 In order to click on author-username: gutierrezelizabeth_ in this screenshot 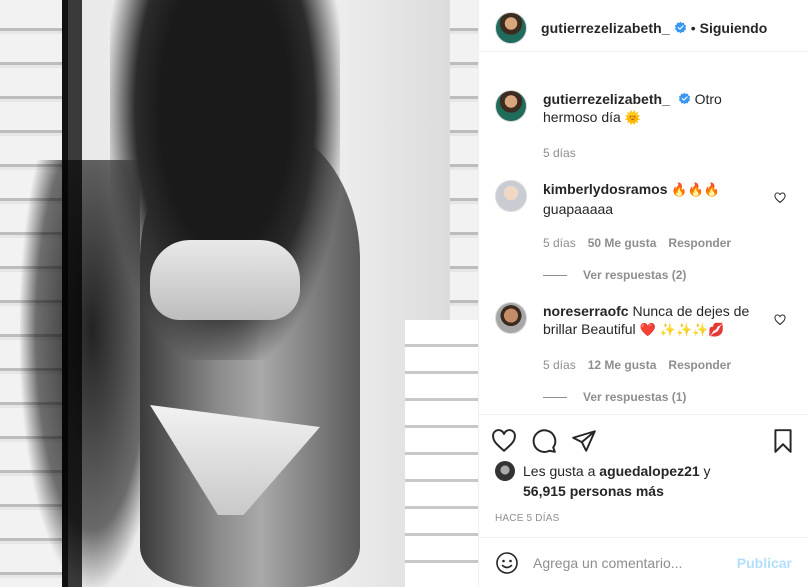, I will do `click(605, 28)`.